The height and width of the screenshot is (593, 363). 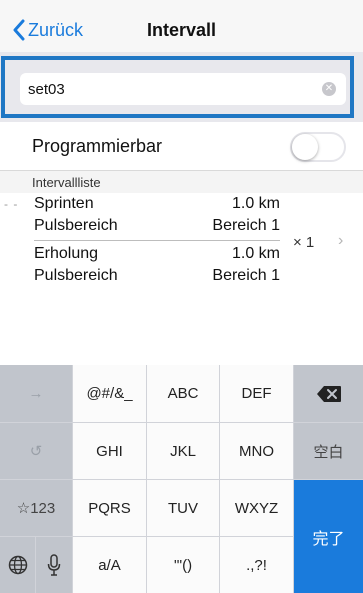 I want to click on key-wxyz: WXYZ, so click(x=256, y=508).